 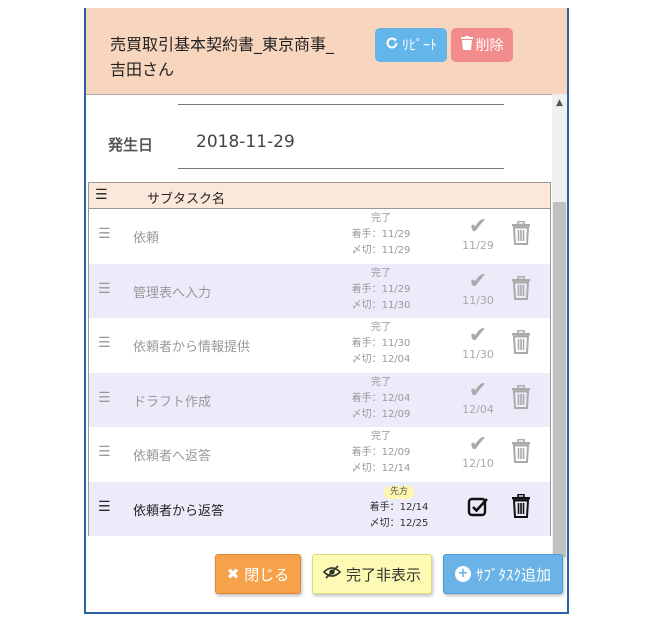 What do you see at coordinates (319, 236) in the screenshot?
I see `table-row: ☰ 依頼 完了着手：11/29 〆切：11/29 ✔ 11/29` at bounding box center [319, 236].